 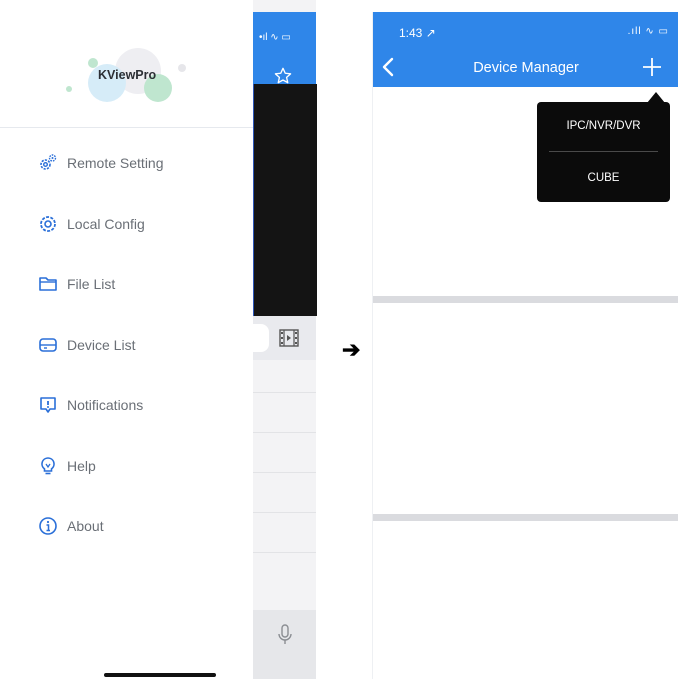 What do you see at coordinates (160, 675) in the screenshot?
I see `home-indicator` at bounding box center [160, 675].